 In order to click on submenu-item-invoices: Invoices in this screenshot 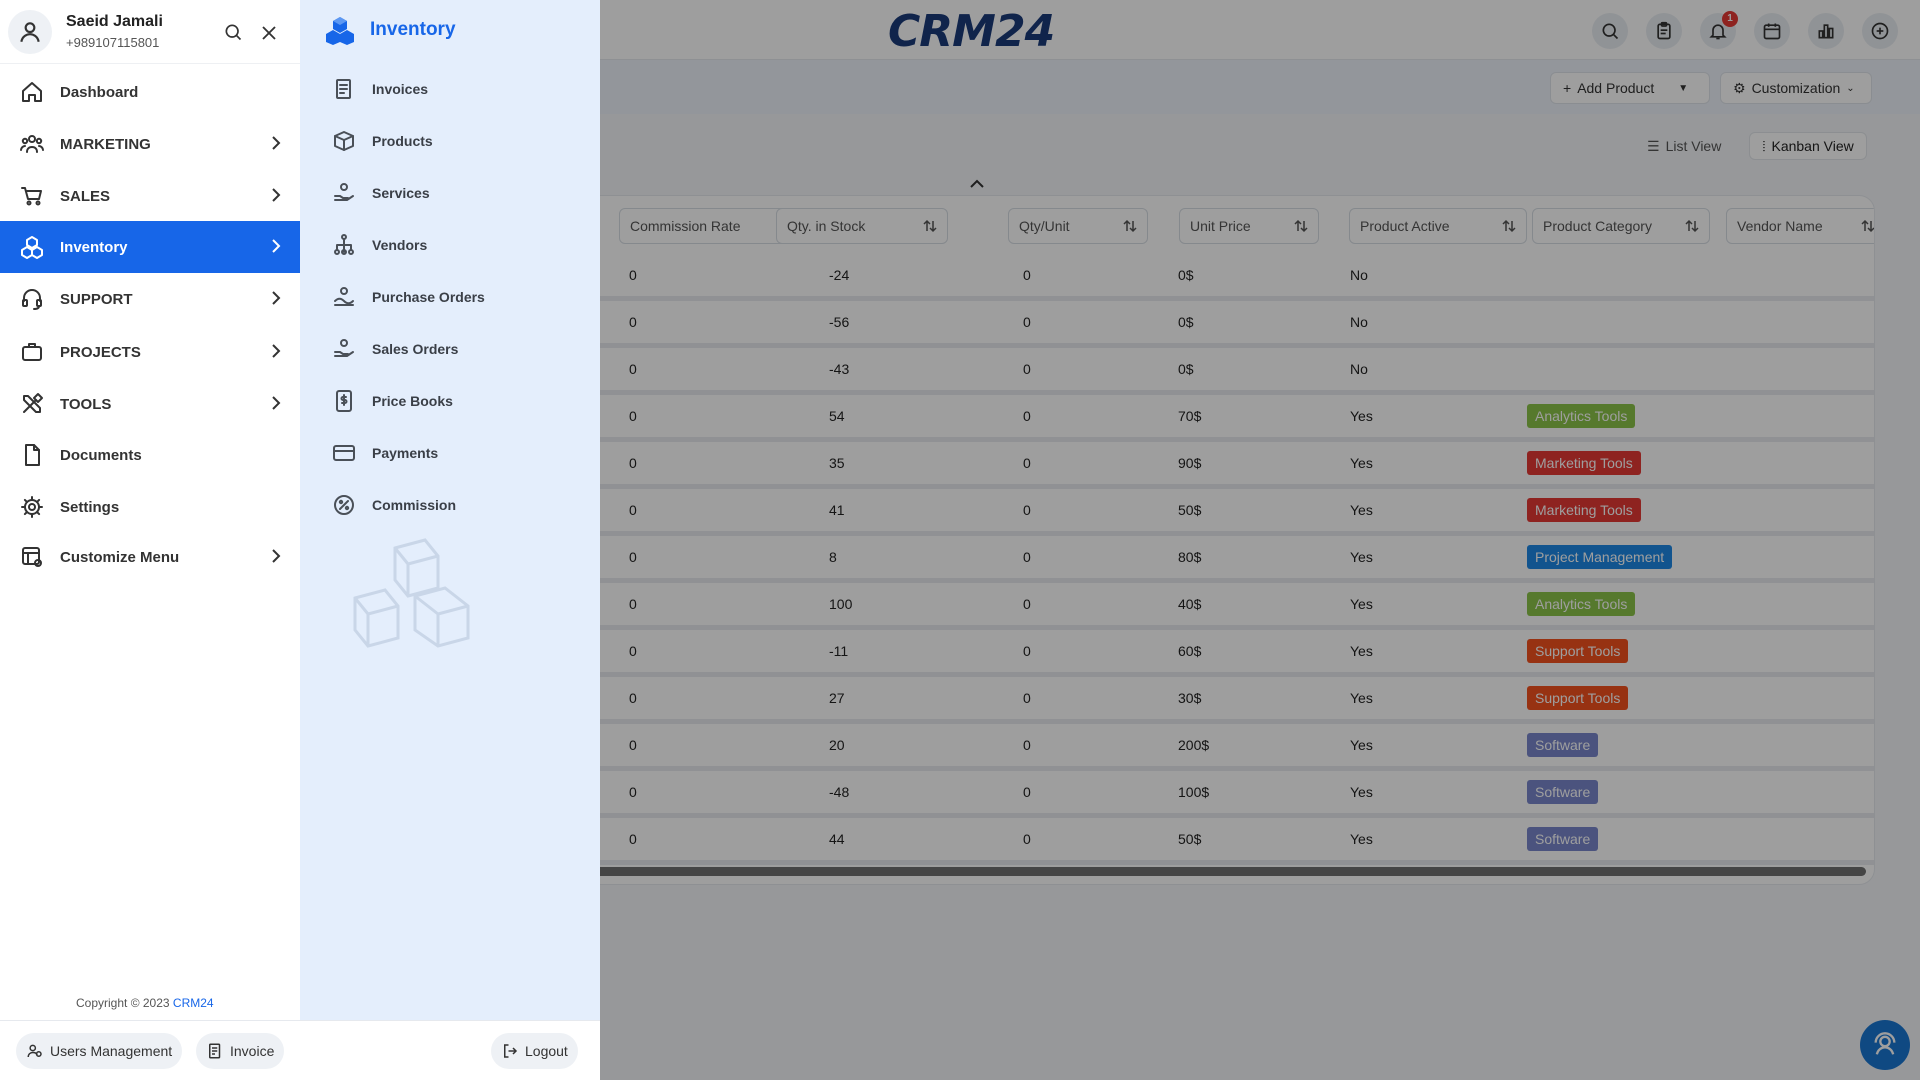, I will do `click(380, 89)`.